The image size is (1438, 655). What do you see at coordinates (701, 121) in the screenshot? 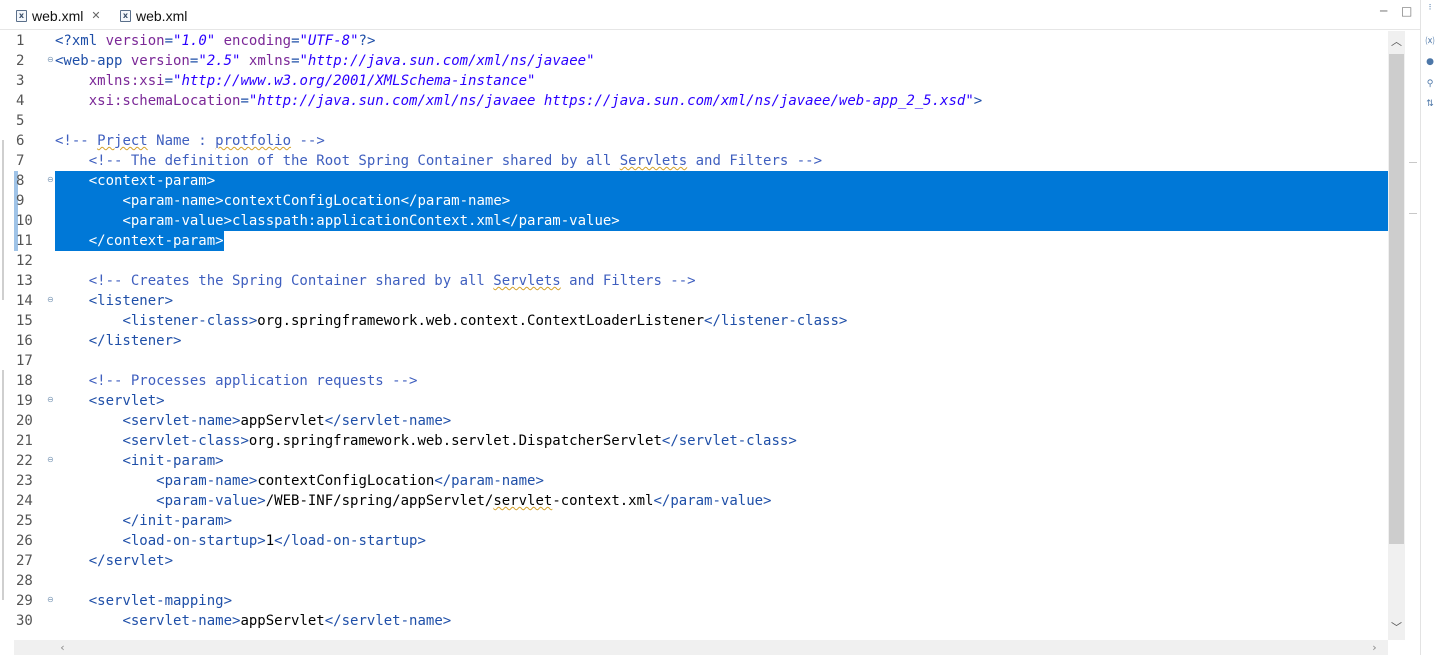
I see `code-line: 5` at bounding box center [701, 121].